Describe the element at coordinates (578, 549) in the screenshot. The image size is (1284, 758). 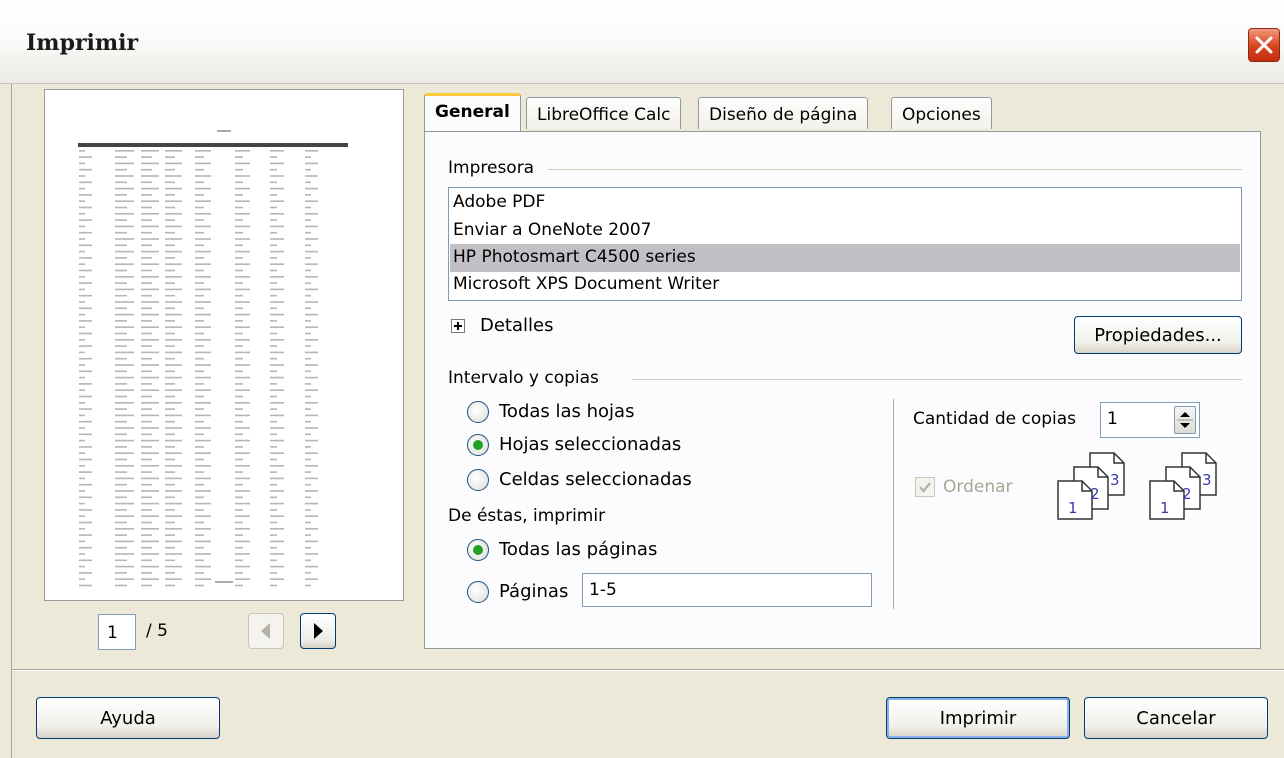
I see `all-pages-label: Todas las páginas` at that location.